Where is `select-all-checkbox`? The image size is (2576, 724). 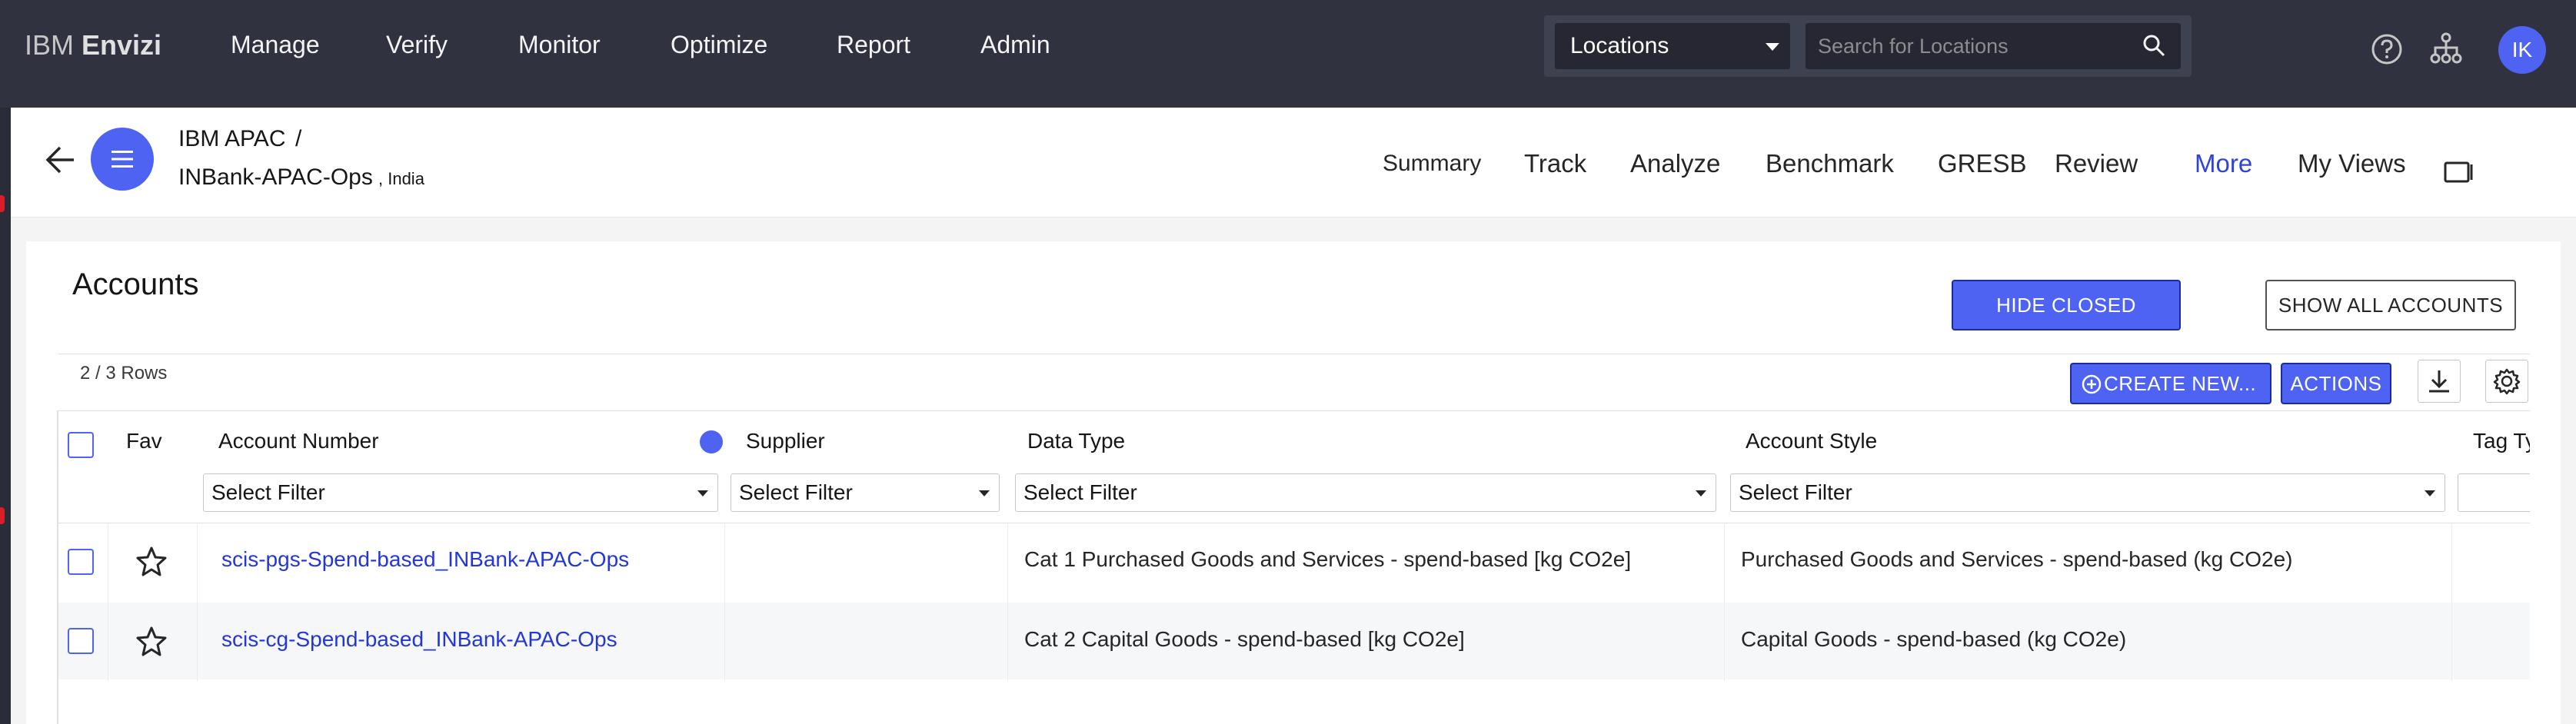
select-all-checkbox is located at coordinates (81, 445).